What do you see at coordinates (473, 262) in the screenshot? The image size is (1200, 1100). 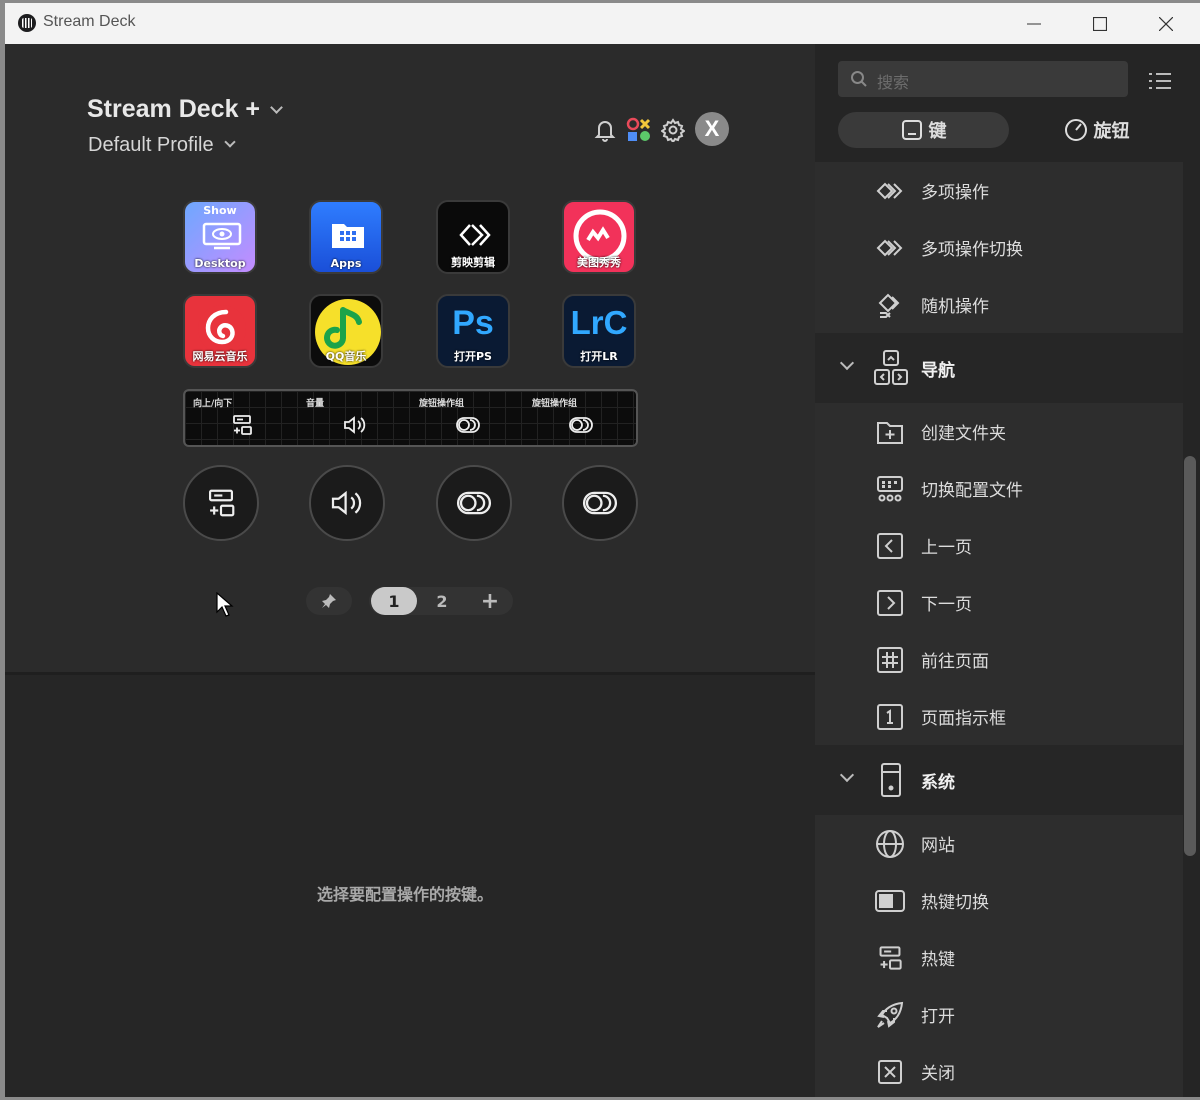 I see `key-label: 剪映剪辑` at bounding box center [473, 262].